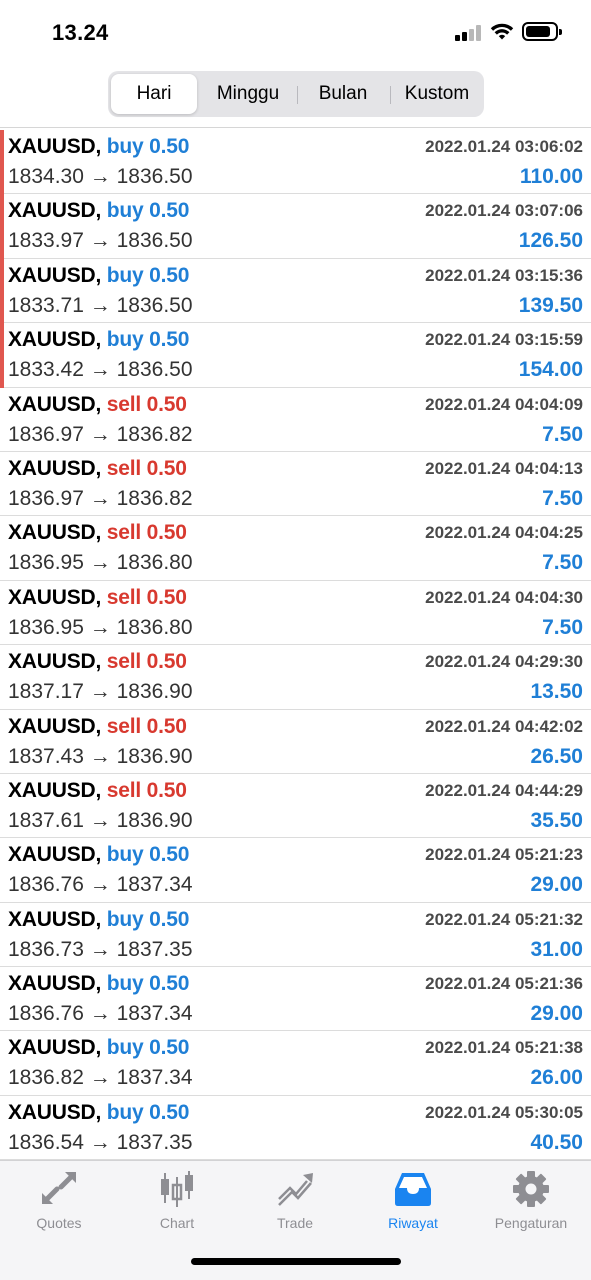 The width and height of the screenshot is (591, 1280). Describe the element at coordinates (154, 1142) in the screenshot. I see `close-price: 1837.35` at that location.